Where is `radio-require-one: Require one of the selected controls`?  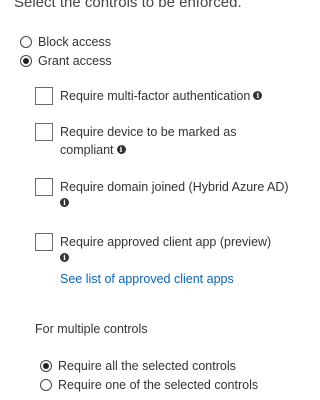 radio-require-one: Require one of the selected controls is located at coordinates (149, 385).